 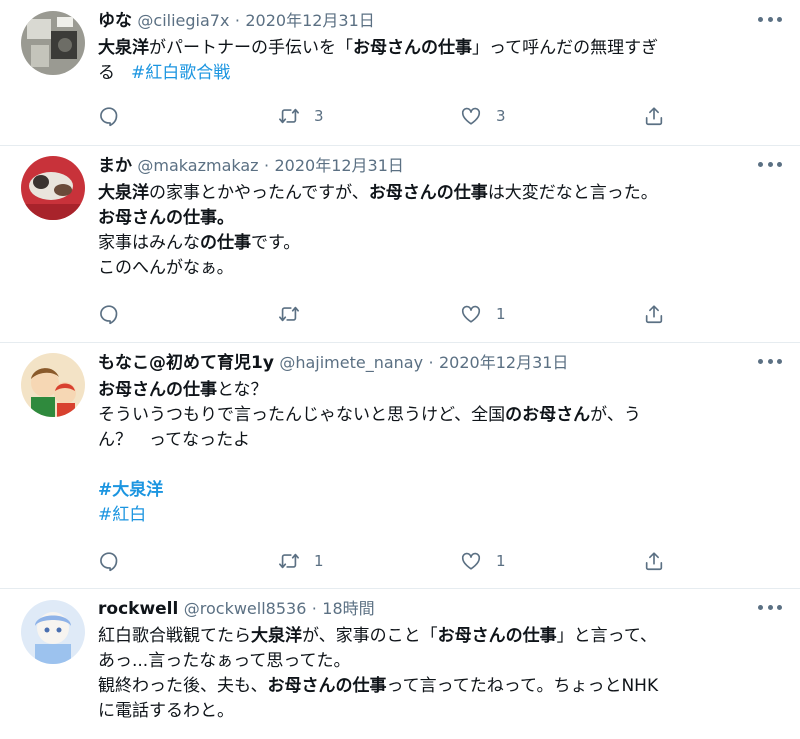 What do you see at coordinates (319, 116) in the screenshot?
I see `retweet-count: 3` at bounding box center [319, 116].